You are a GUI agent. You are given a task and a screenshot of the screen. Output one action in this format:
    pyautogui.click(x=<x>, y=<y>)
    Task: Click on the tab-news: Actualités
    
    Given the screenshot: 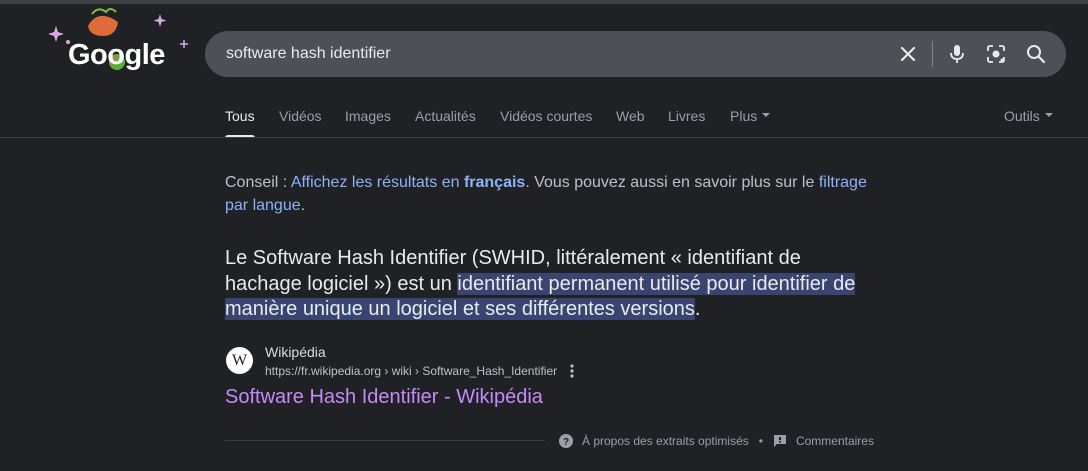 What is the action you would take?
    pyautogui.click(x=445, y=123)
    